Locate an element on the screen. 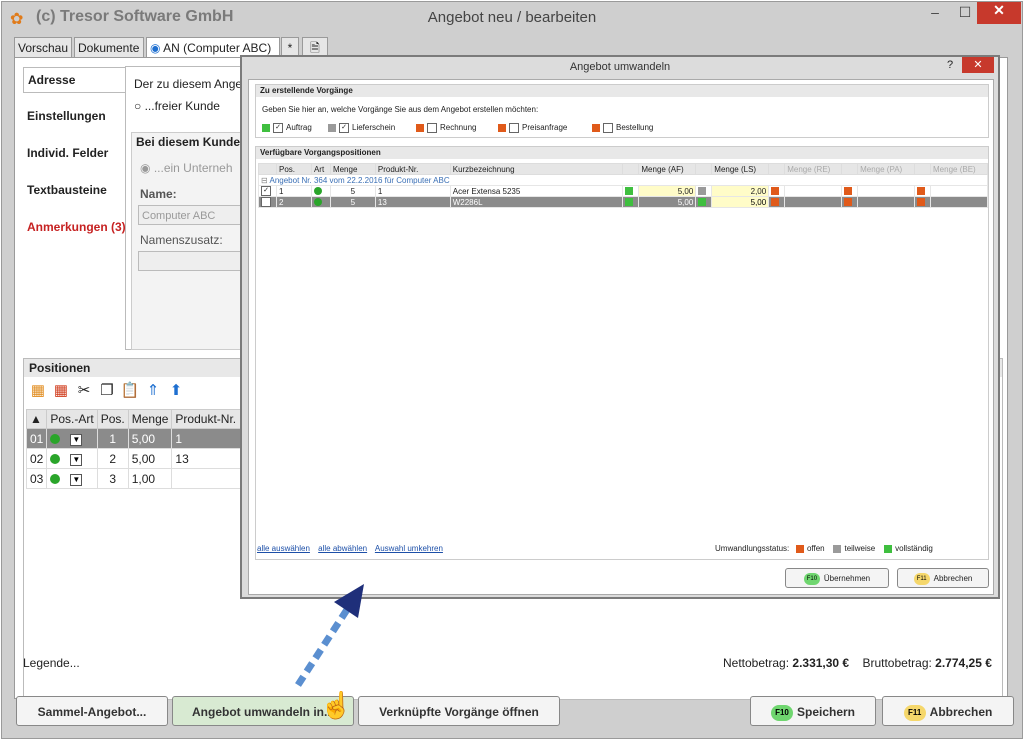 Image resolution: width=1024 pixels, height=740 pixels. namenszusatz-field is located at coordinates (190, 261).